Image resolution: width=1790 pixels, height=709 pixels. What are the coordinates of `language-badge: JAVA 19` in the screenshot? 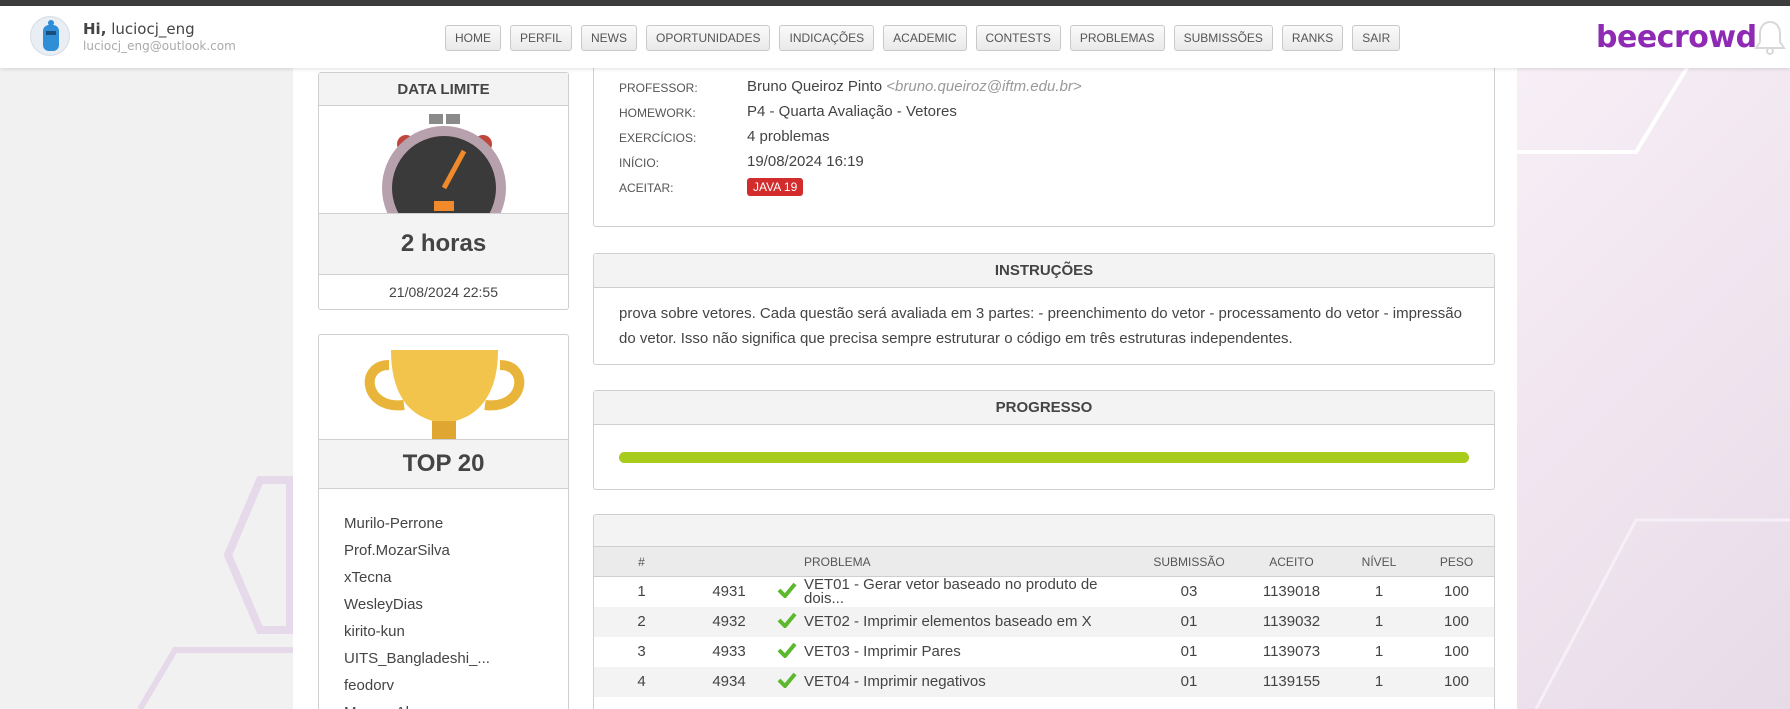 It's located at (775, 187).